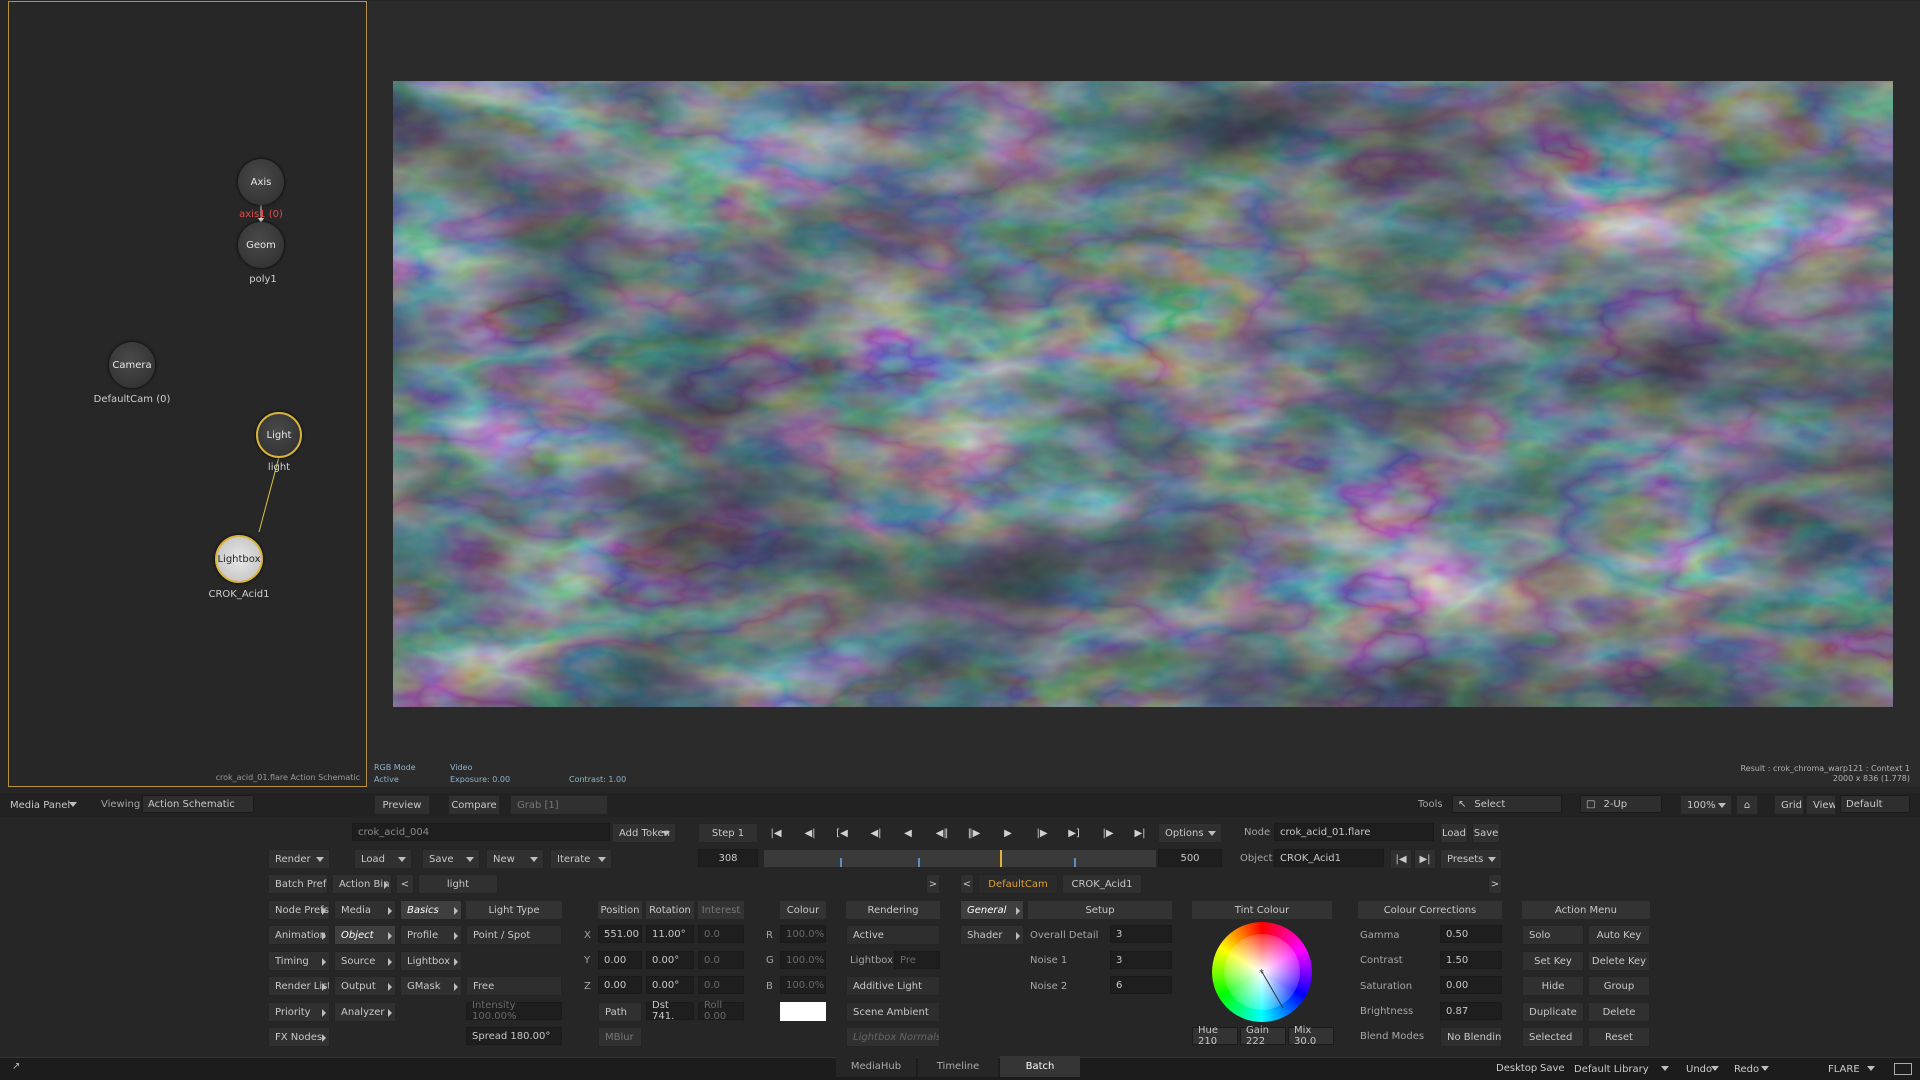  Describe the element at coordinates (299, 935) in the screenshot. I see `animation-button: Animation` at that location.